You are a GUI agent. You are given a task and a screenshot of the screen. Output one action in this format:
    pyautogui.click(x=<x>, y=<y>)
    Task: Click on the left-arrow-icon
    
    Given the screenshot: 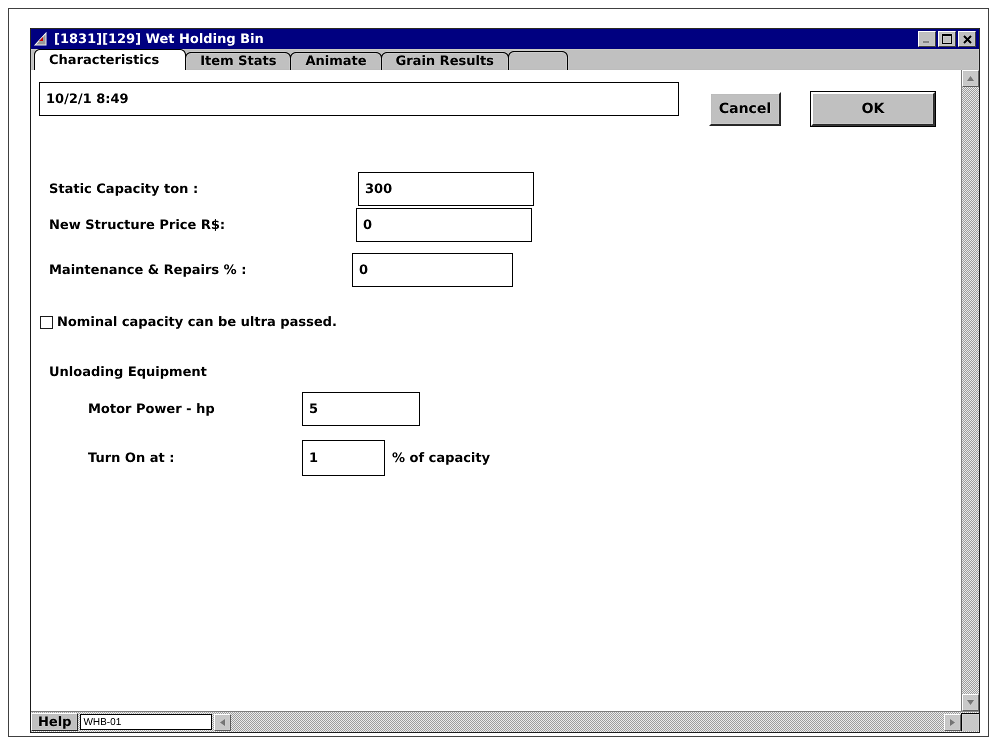 What is the action you would take?
    pyautogui.click(x=223, y=722)
    